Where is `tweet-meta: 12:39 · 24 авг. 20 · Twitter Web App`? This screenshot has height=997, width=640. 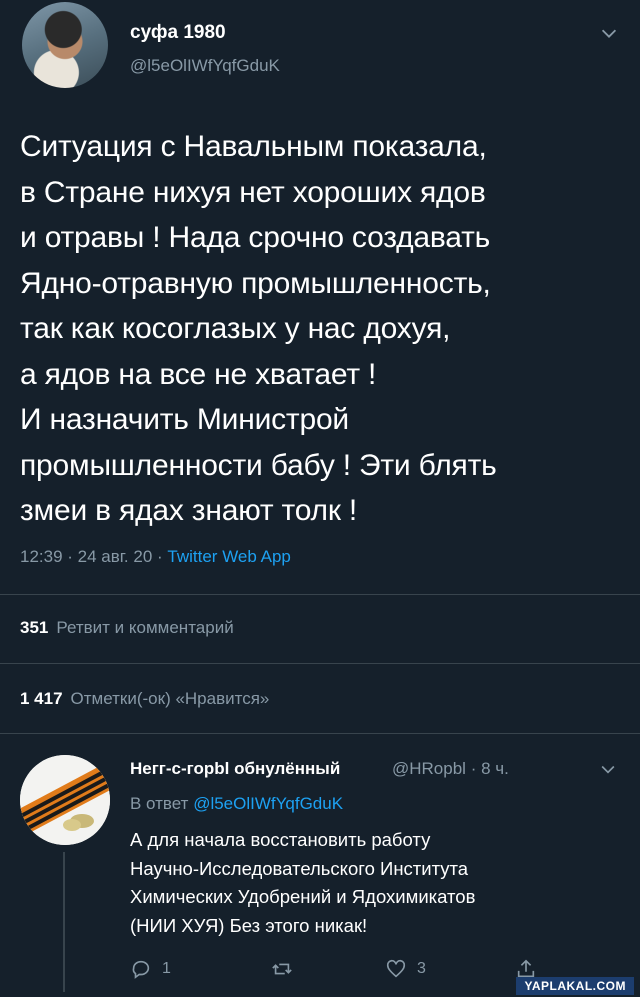
tweet-meta: 12:39 · 24 авг. 20 · Twitter Web App is located at coordinates (155, 557).